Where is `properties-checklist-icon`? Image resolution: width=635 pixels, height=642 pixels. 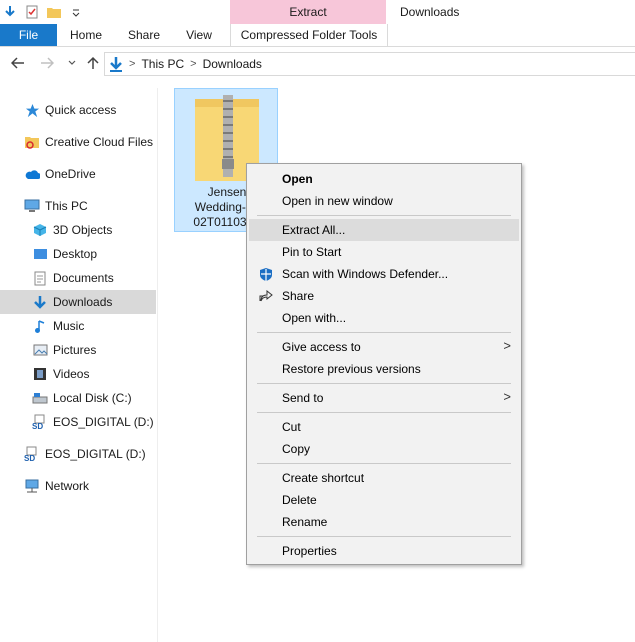 properties-checklist-icon is located at coordinates (32, 12).